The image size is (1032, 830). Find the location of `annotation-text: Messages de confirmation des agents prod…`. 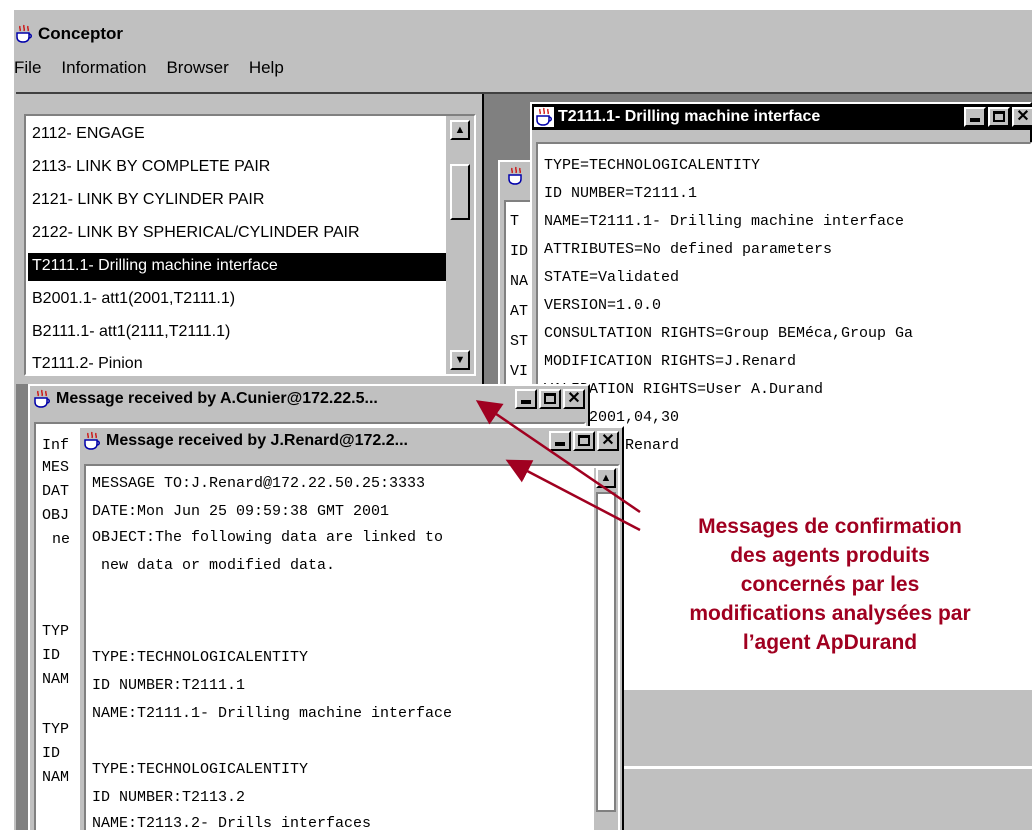

annotation-text: Messages de confirmation des agents prod… is located at coordinates (830, 584).